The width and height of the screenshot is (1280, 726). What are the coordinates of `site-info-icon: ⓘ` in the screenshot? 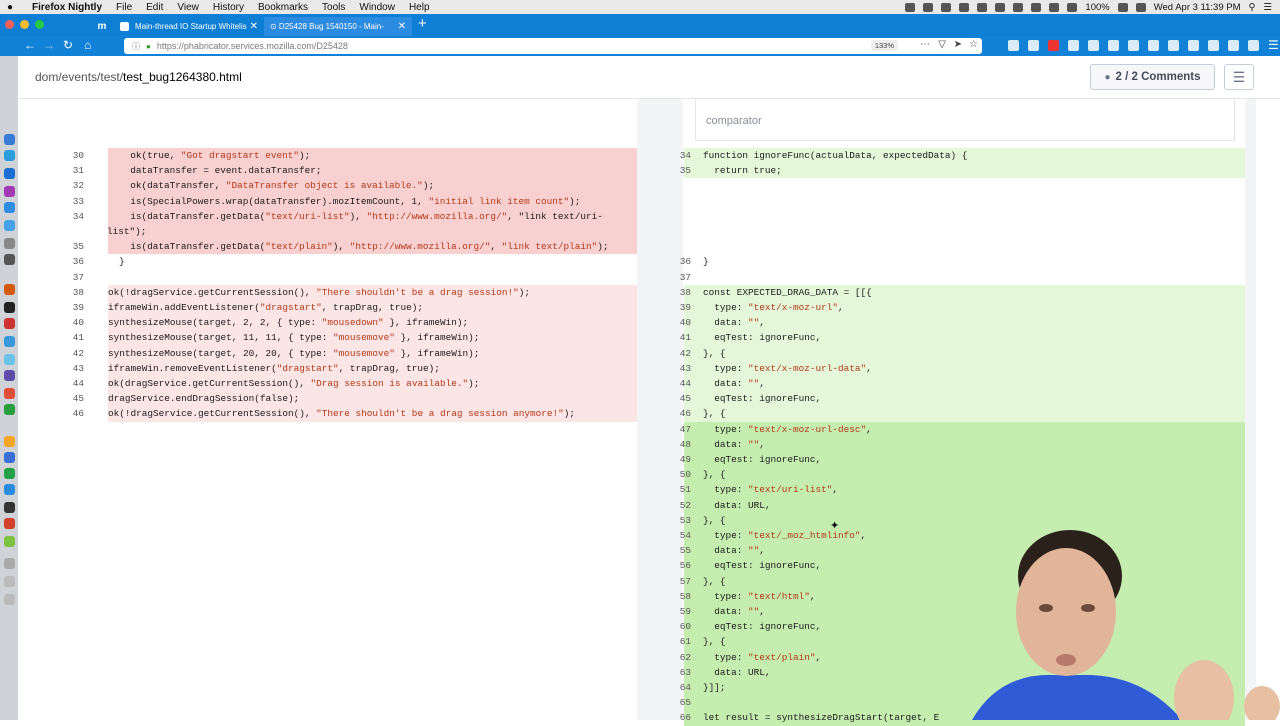 It's located at (136, 46).